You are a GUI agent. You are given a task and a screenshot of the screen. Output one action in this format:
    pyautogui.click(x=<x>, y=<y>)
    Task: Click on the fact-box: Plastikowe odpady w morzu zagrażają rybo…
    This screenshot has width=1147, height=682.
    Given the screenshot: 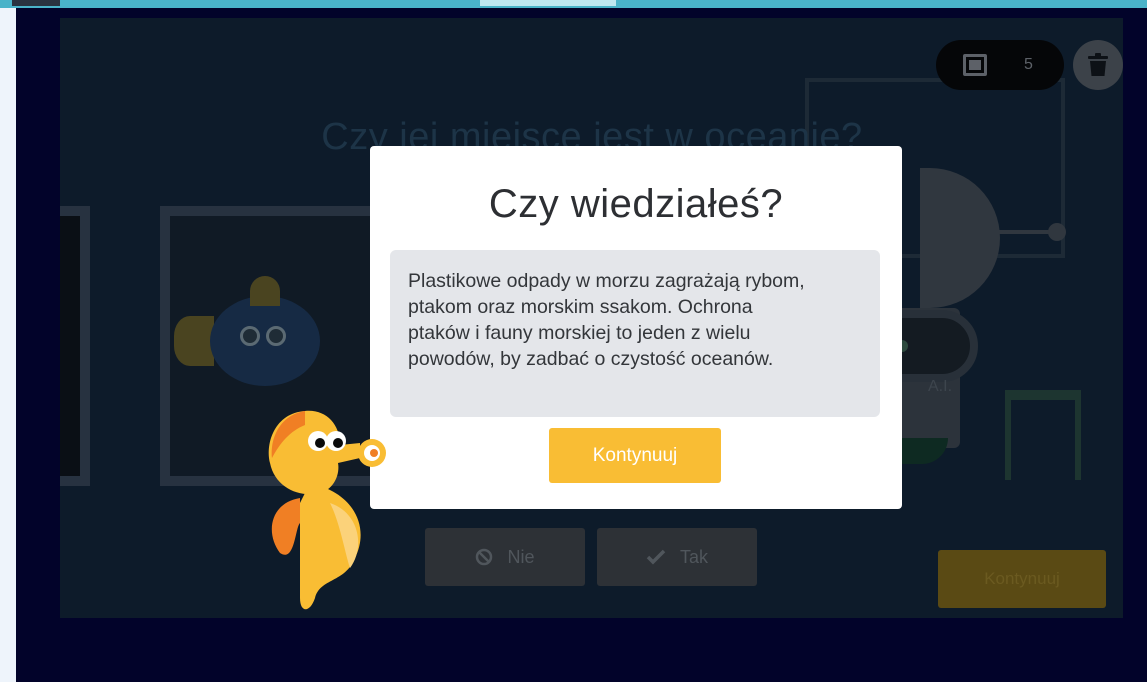 What is the action you would take?
    pyautogui.click(x=635, y=333)
    